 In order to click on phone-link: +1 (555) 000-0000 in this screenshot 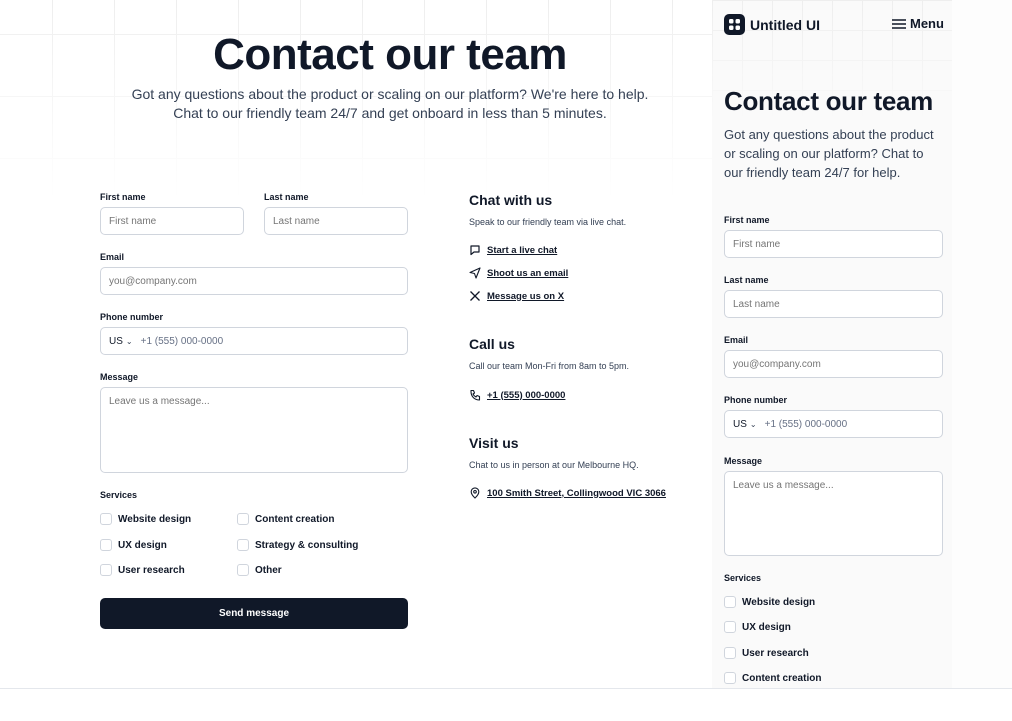, I will do `click(517, 395)`.